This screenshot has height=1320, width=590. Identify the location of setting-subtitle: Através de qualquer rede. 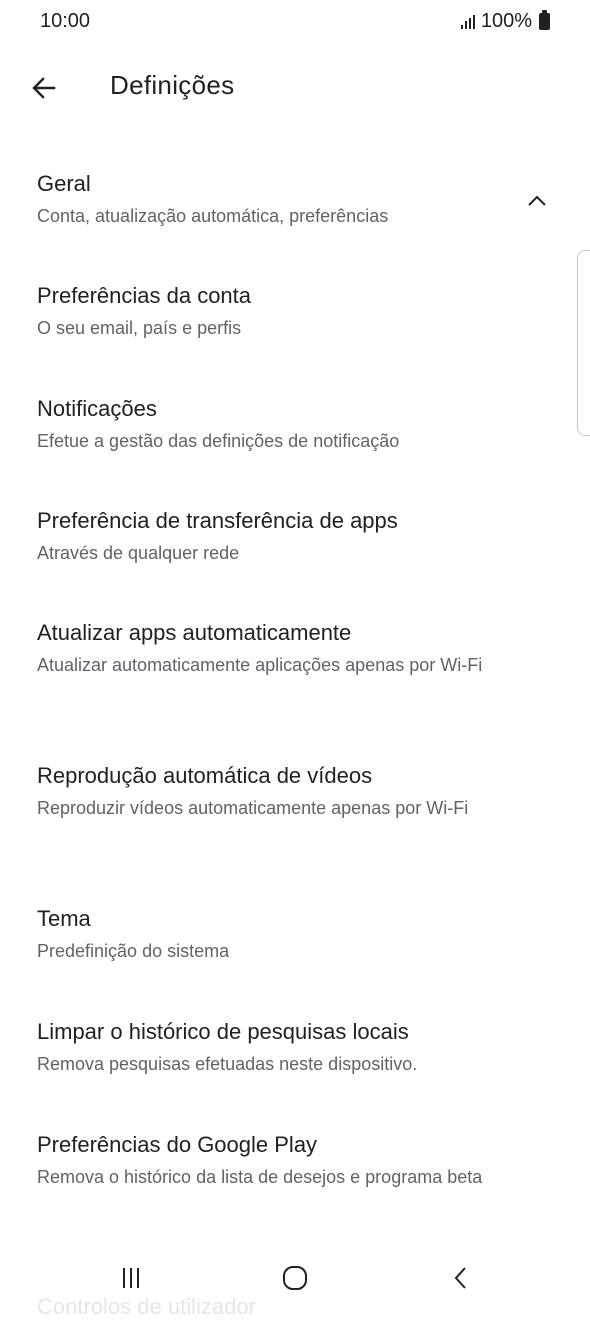
(138, 553).